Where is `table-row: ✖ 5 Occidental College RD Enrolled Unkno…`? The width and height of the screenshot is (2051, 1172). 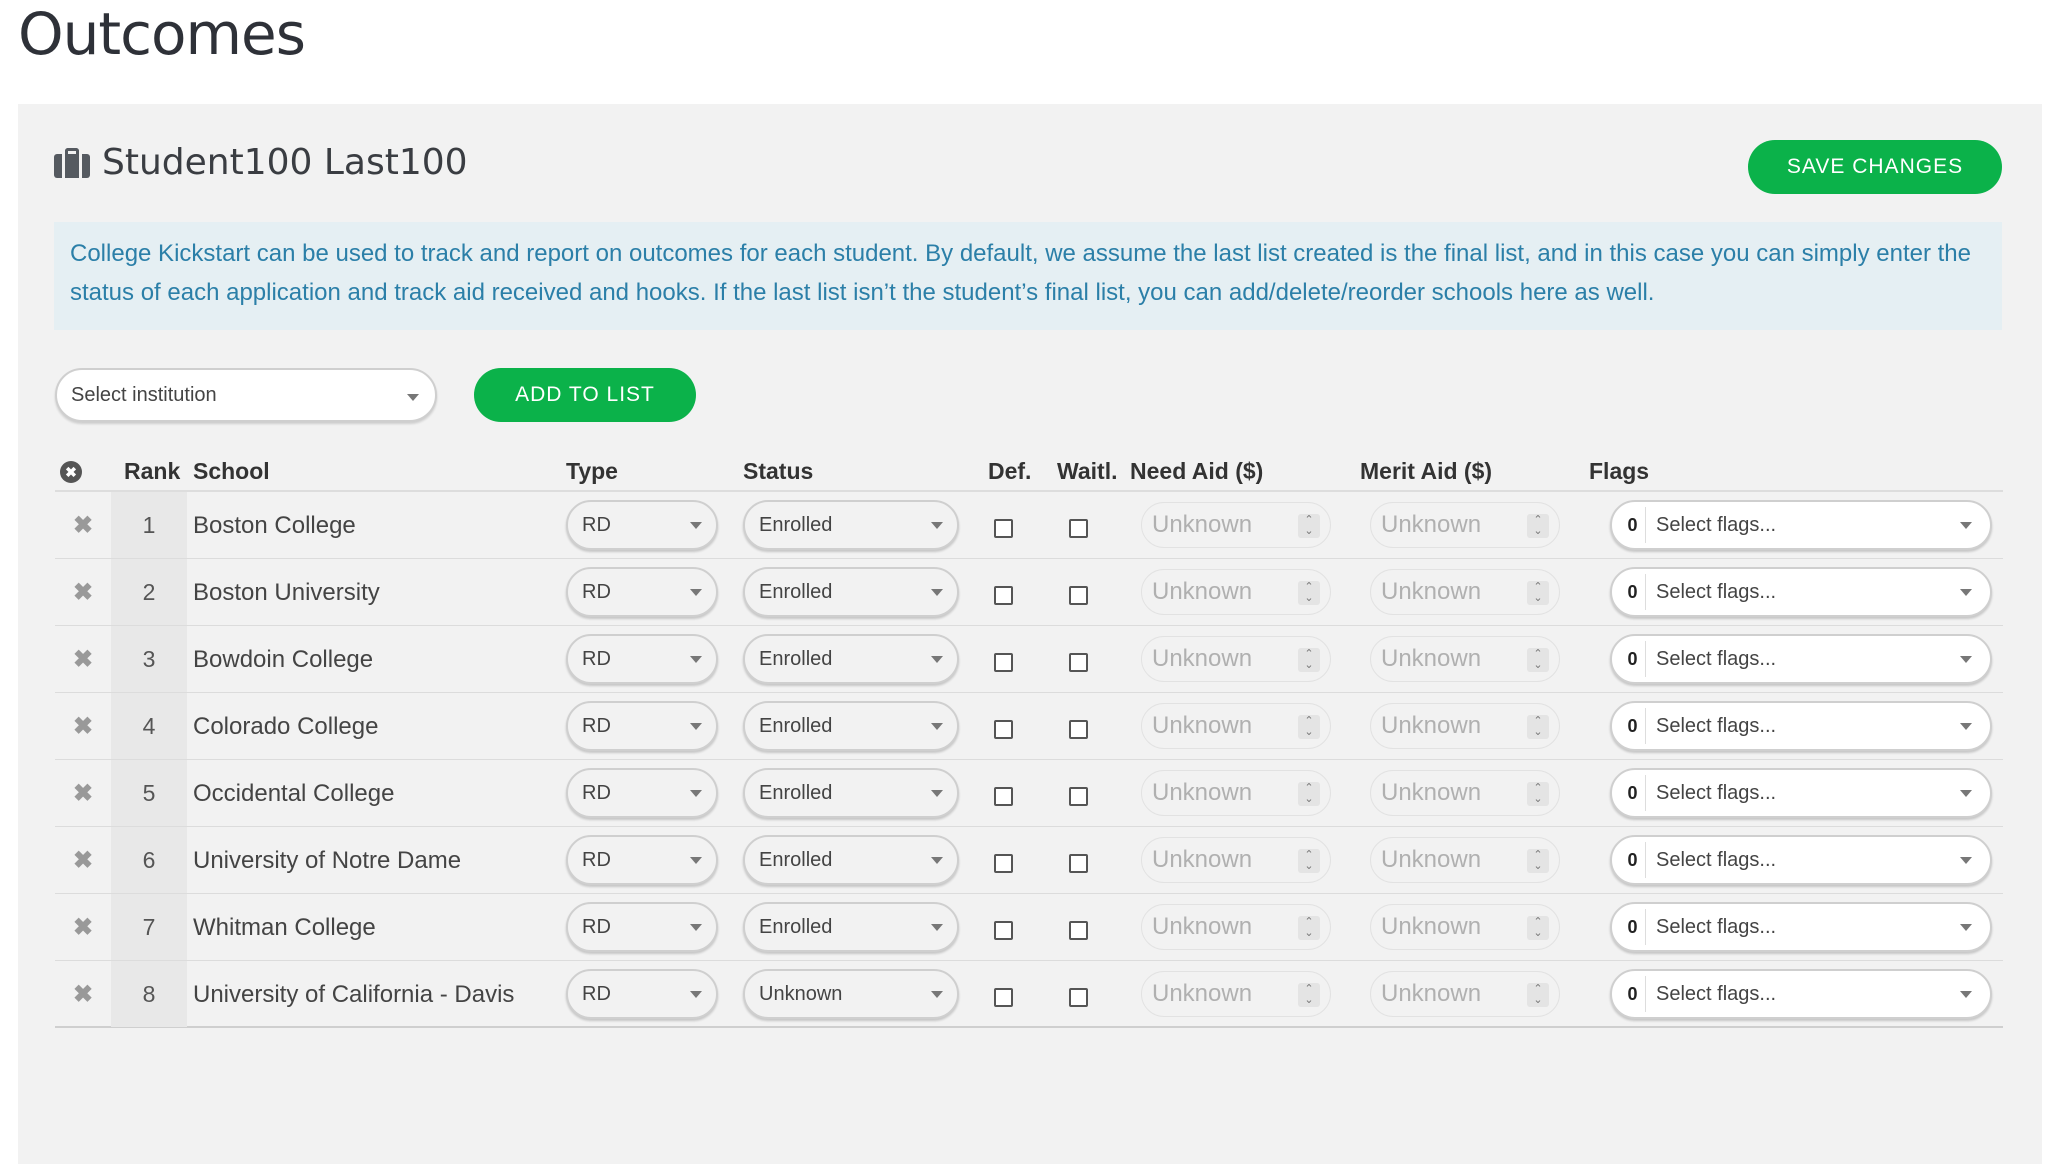 table-row: ✖ 5 Occidental College RD Enrolled Unkno… is located at coordinates (1029, 793).